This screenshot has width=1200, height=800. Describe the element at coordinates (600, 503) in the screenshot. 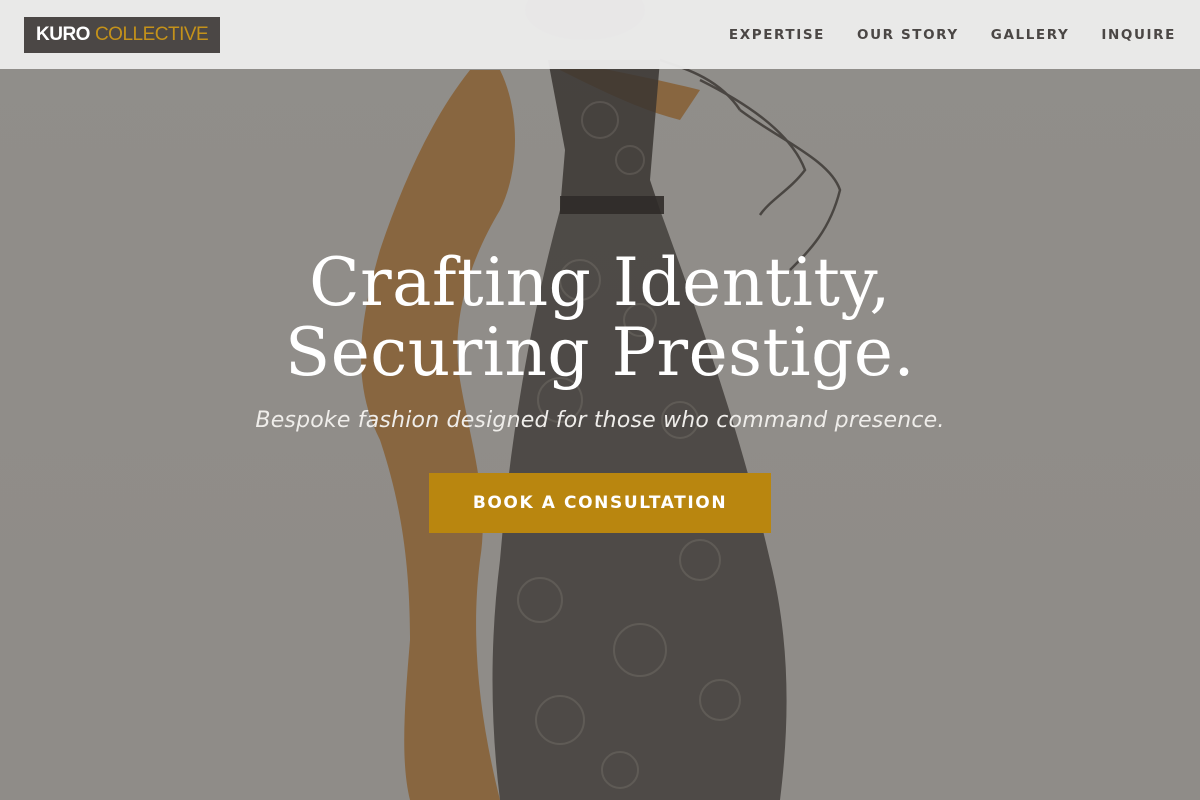

I see `book-consultation-button: BOOK A CONSULTATION` at that location.